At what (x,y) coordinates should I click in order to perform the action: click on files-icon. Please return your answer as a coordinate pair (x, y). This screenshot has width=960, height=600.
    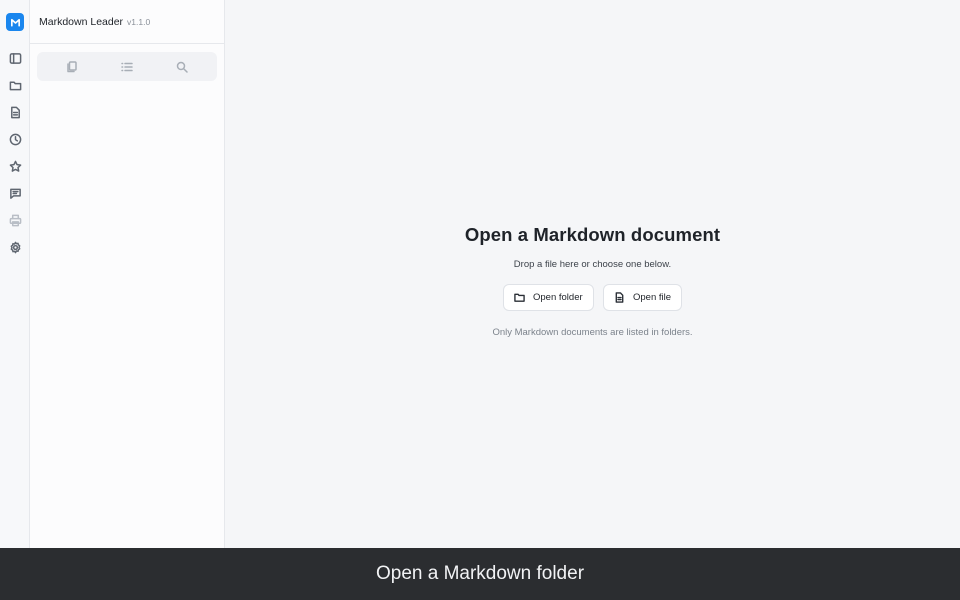
    Looking at the image, I should click on (72, 66).